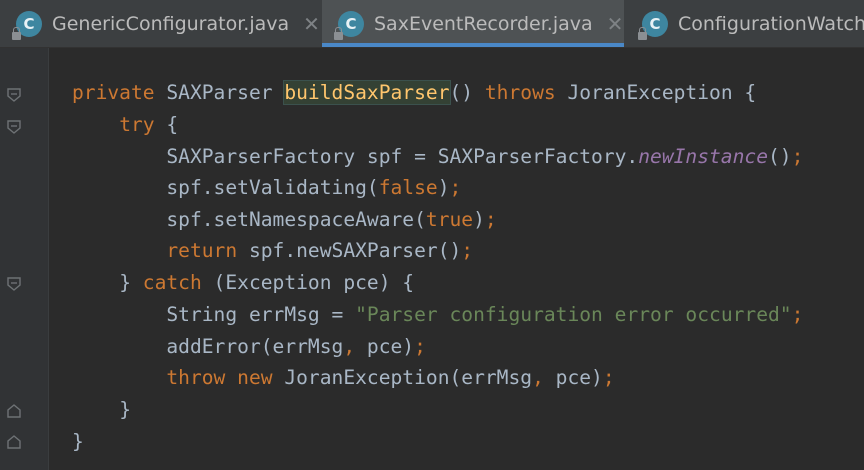  I want to click on code-line-2: try {, so click(149, 124).